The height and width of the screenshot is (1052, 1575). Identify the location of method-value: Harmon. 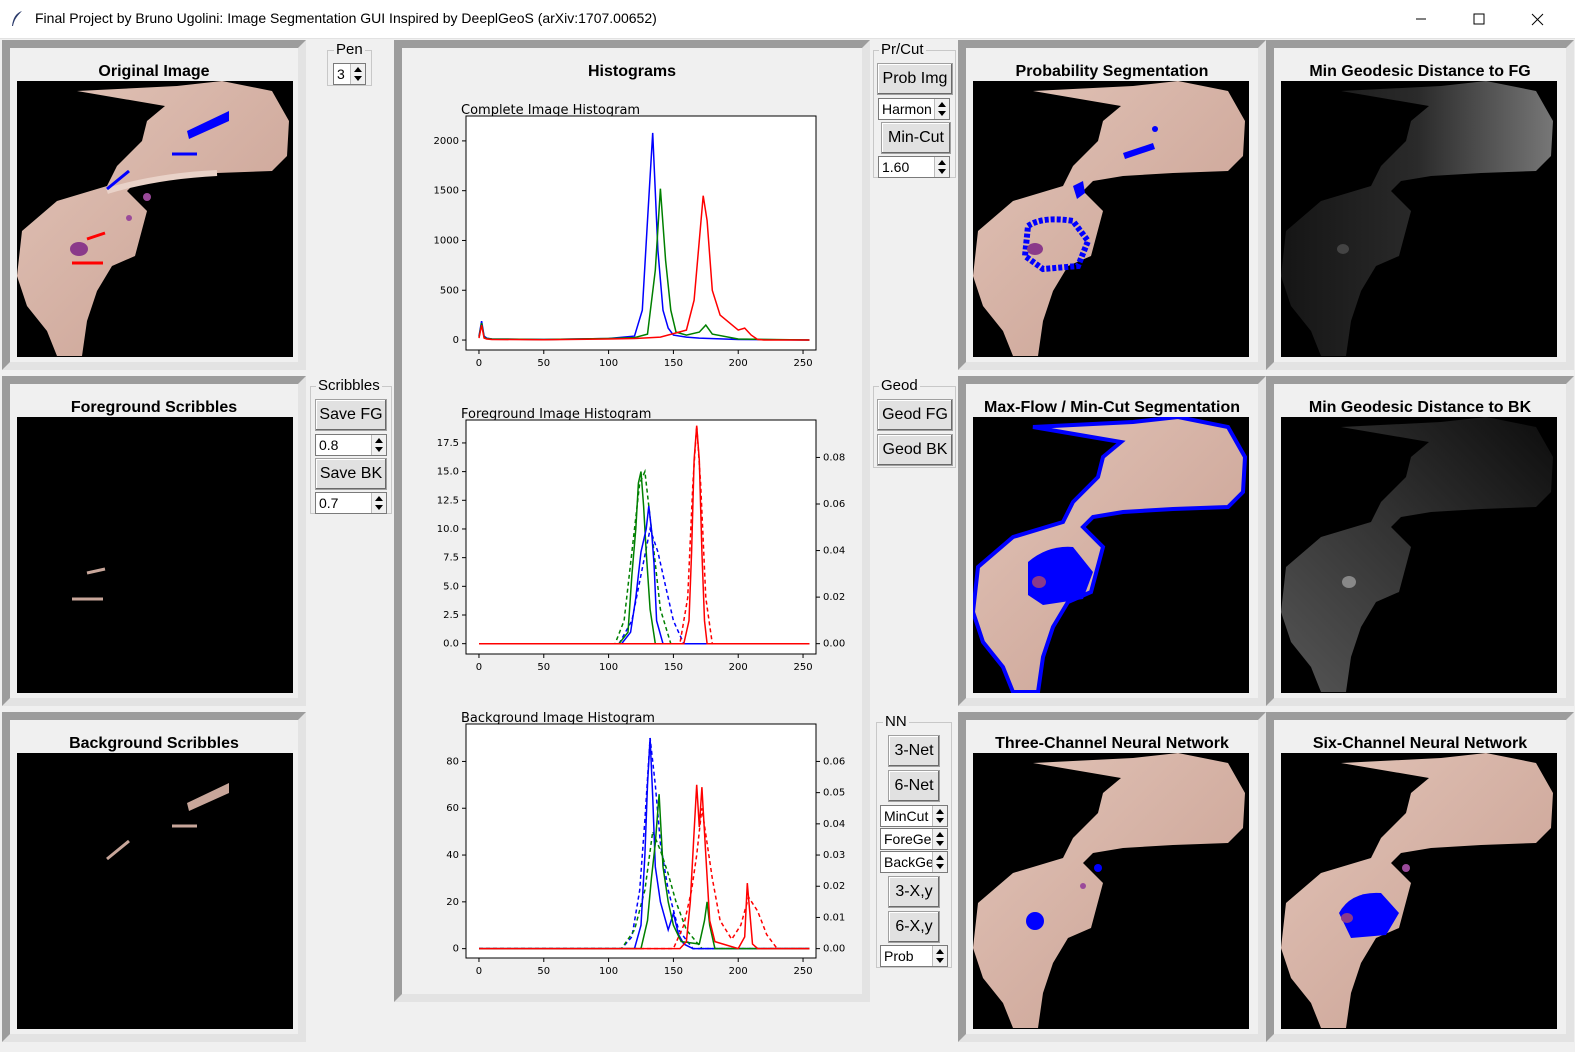
(907, 109).